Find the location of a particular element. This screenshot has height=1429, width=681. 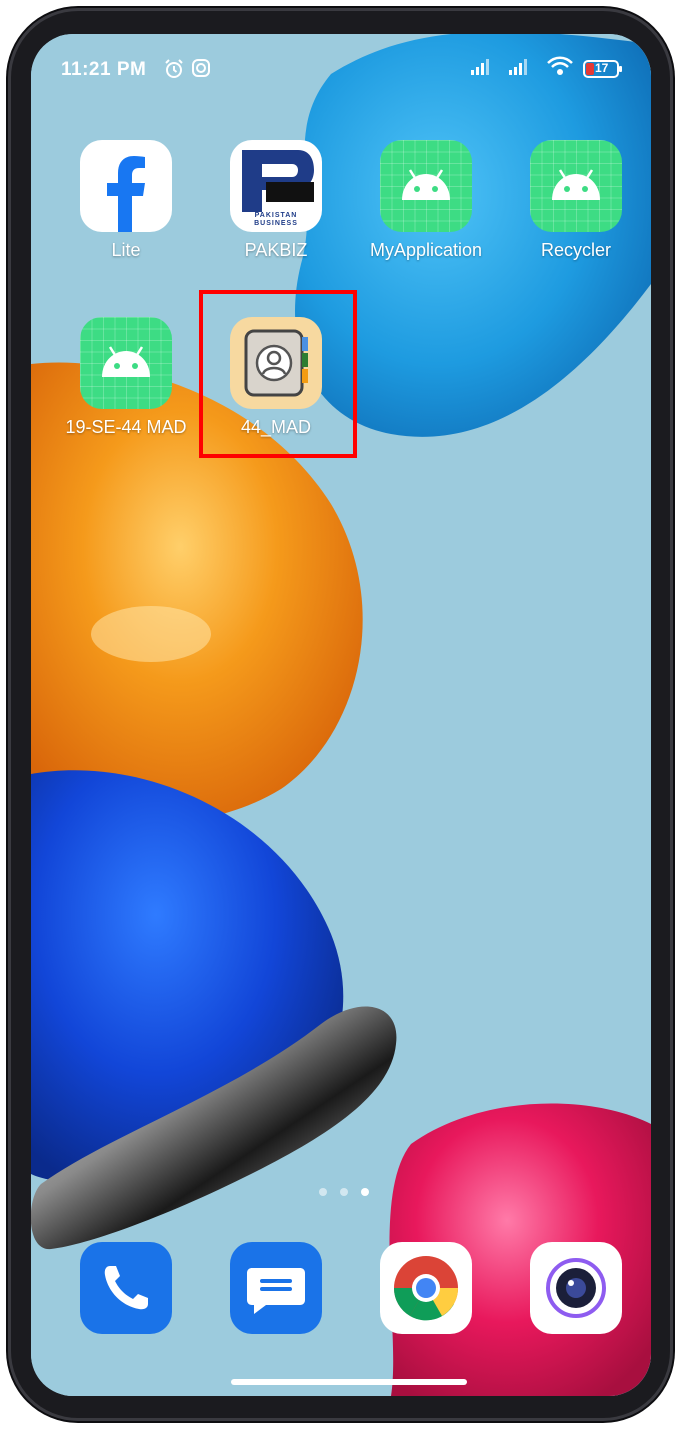

facebook-lite-icon is located at coordinates (126, 186).